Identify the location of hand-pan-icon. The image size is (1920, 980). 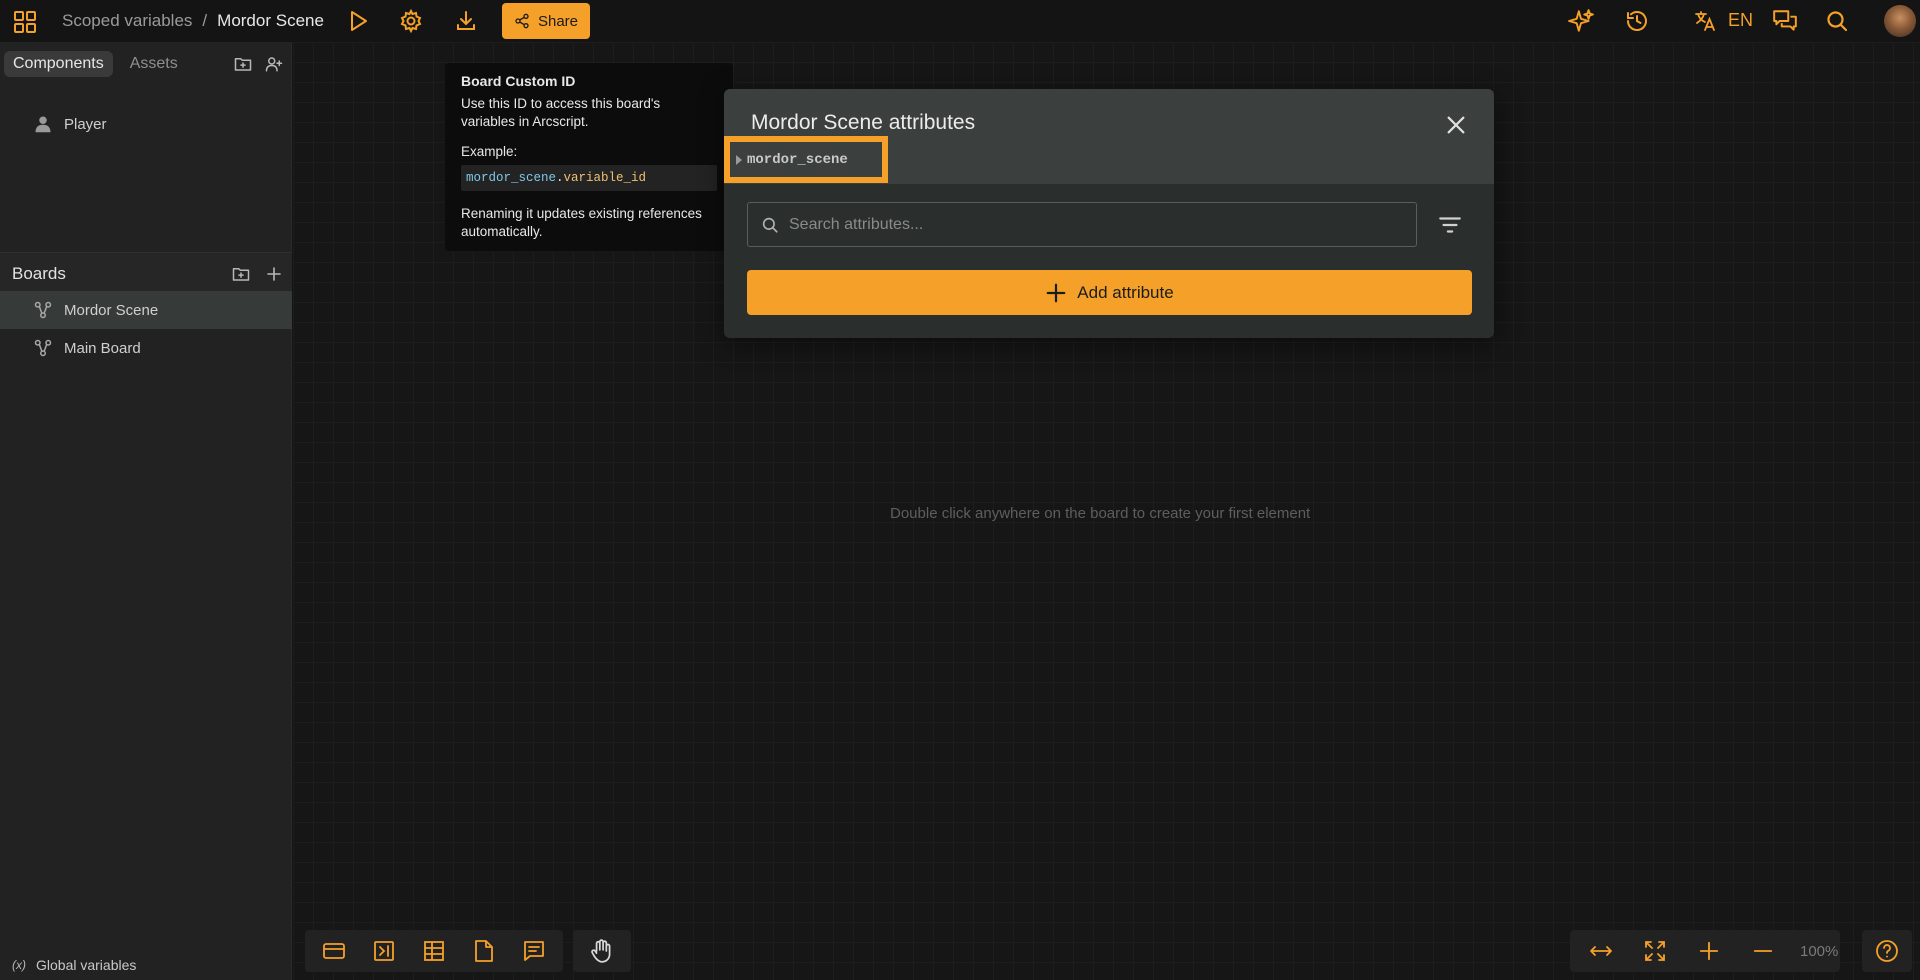
(602, 951).